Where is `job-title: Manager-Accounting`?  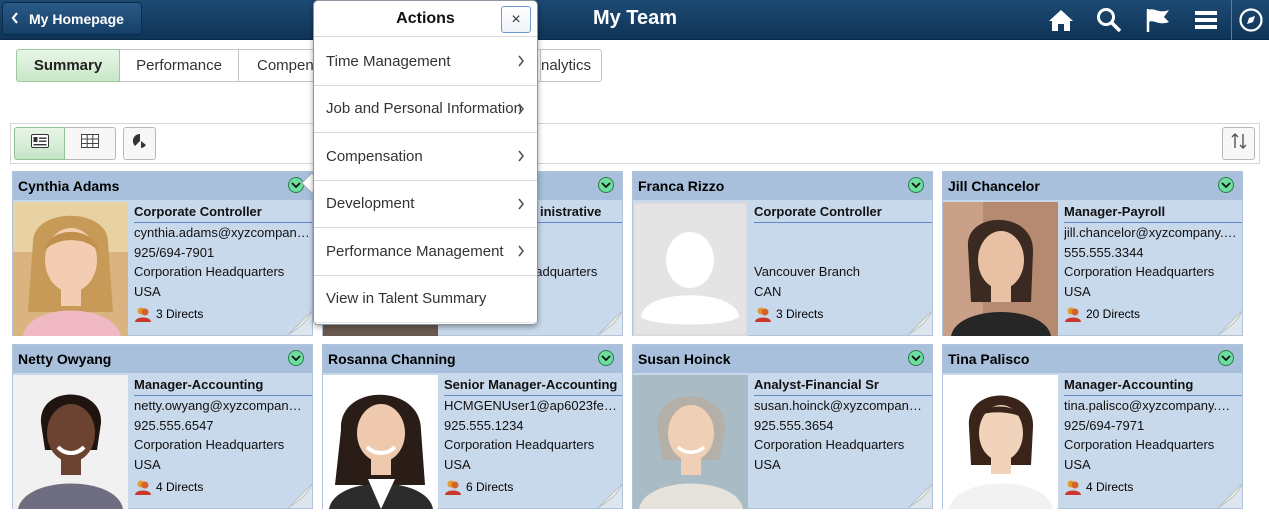
job-title: Manager-Accounting is located at coordinates (223, 385).